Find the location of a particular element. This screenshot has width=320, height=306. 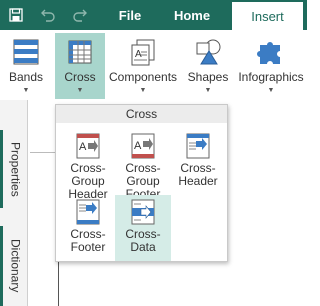

dictionary-label: Dictionary is located at coordinates (15, 266).